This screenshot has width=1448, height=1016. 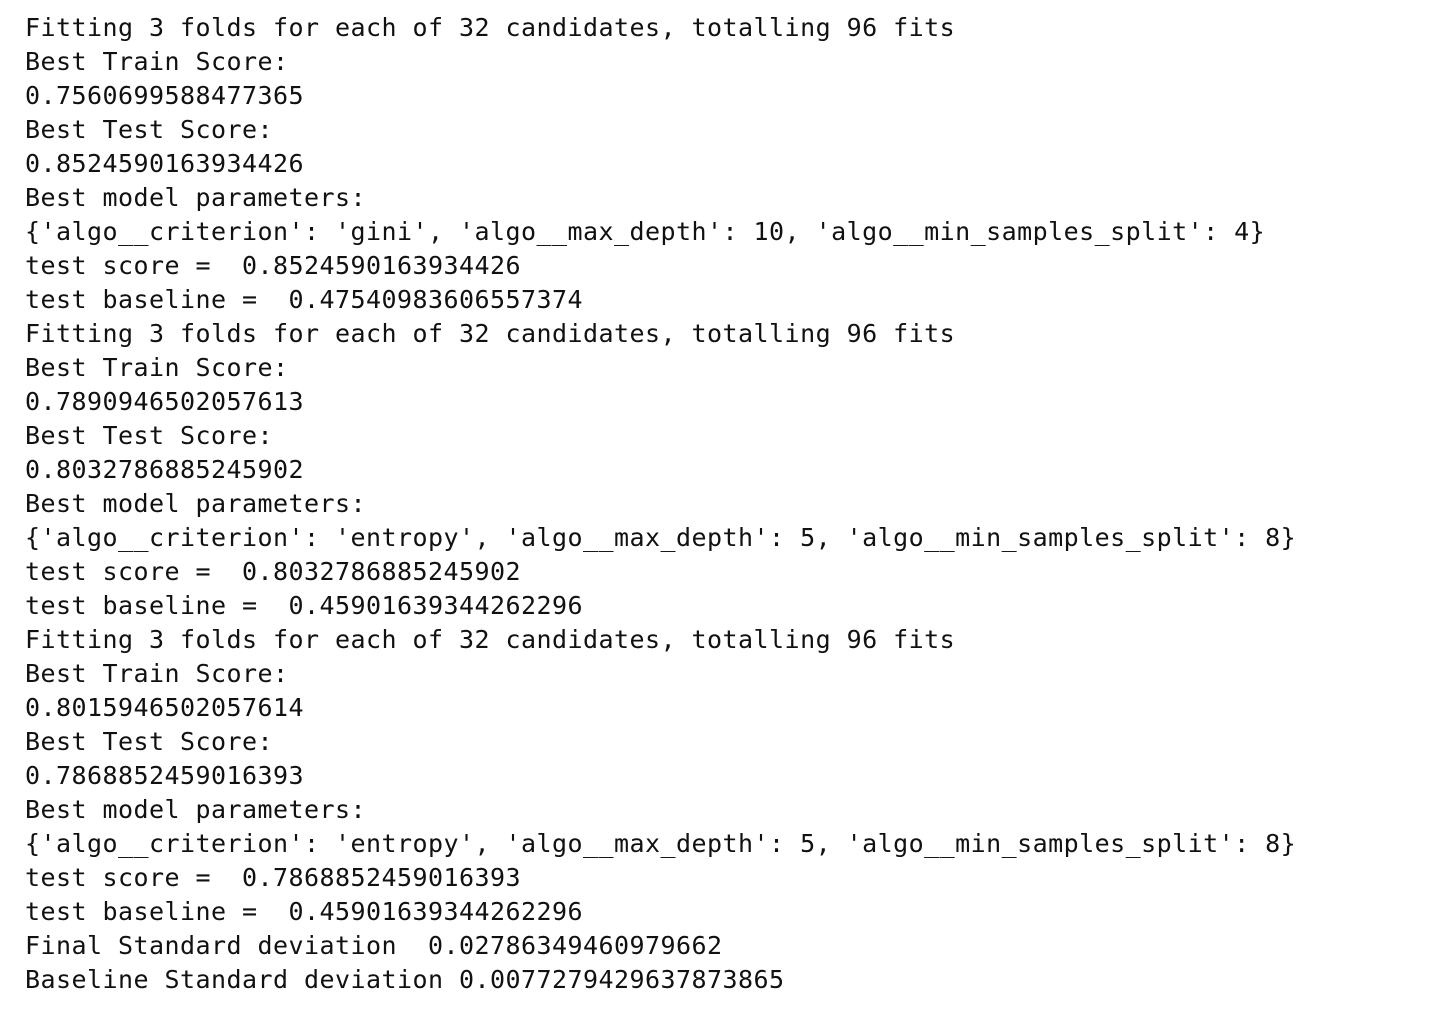 I want to click on output-line: 0.8015946502057614, so click(x=165, y=707).